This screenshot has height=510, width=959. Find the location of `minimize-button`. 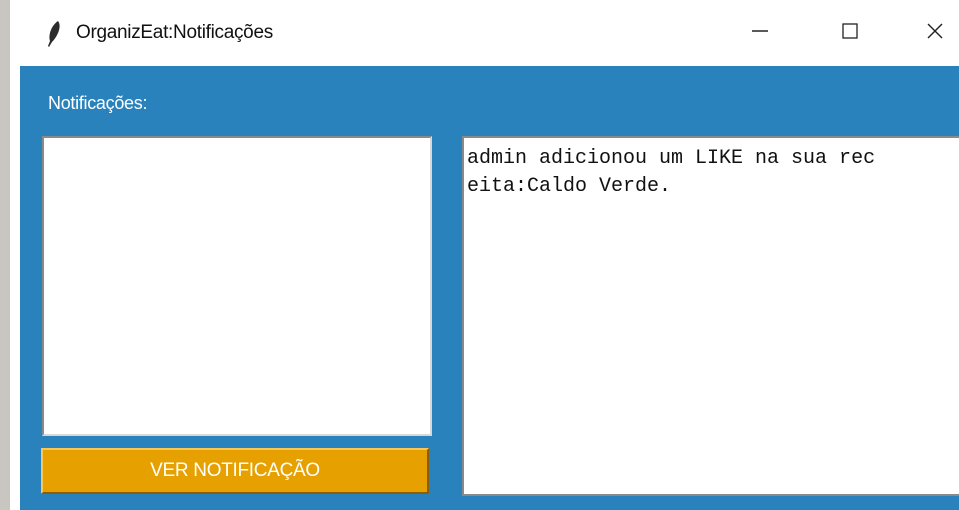

minimize-button is located at coordinates (760, 33).